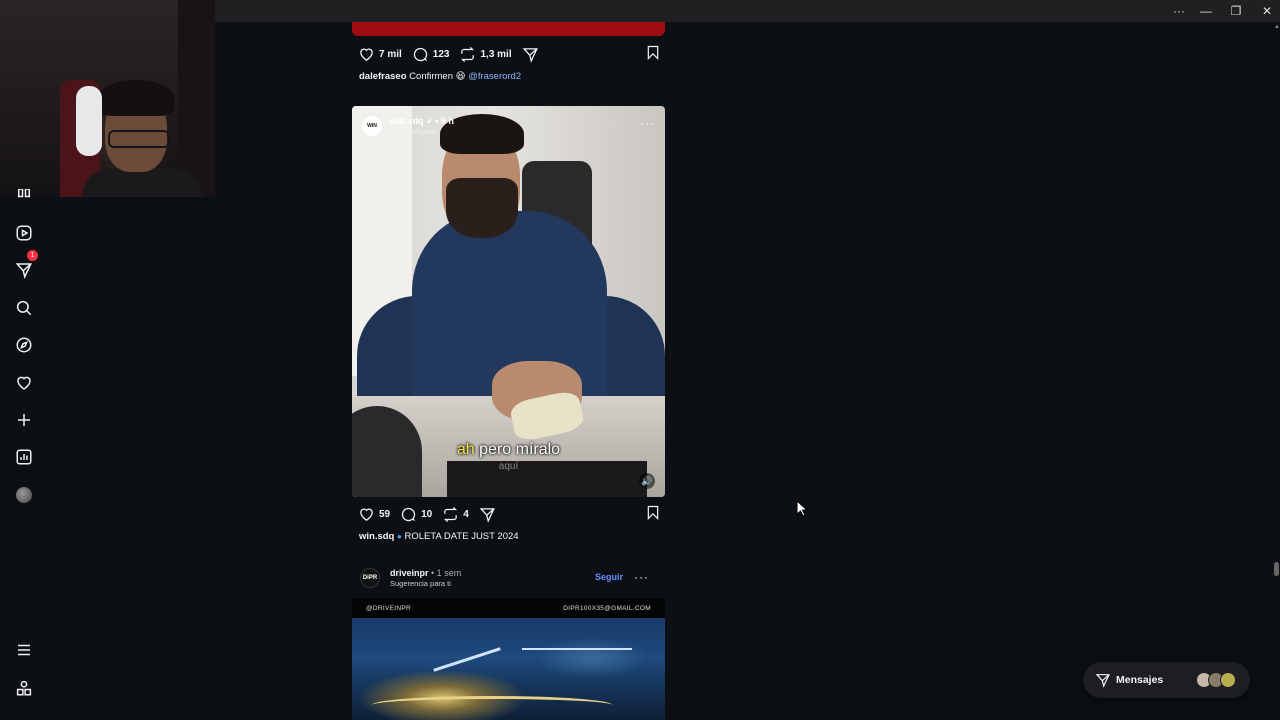  Describe the element at coordinates (1277, 27) in the screenshot. I see `scroll-up-arrow: ▲` at that location.